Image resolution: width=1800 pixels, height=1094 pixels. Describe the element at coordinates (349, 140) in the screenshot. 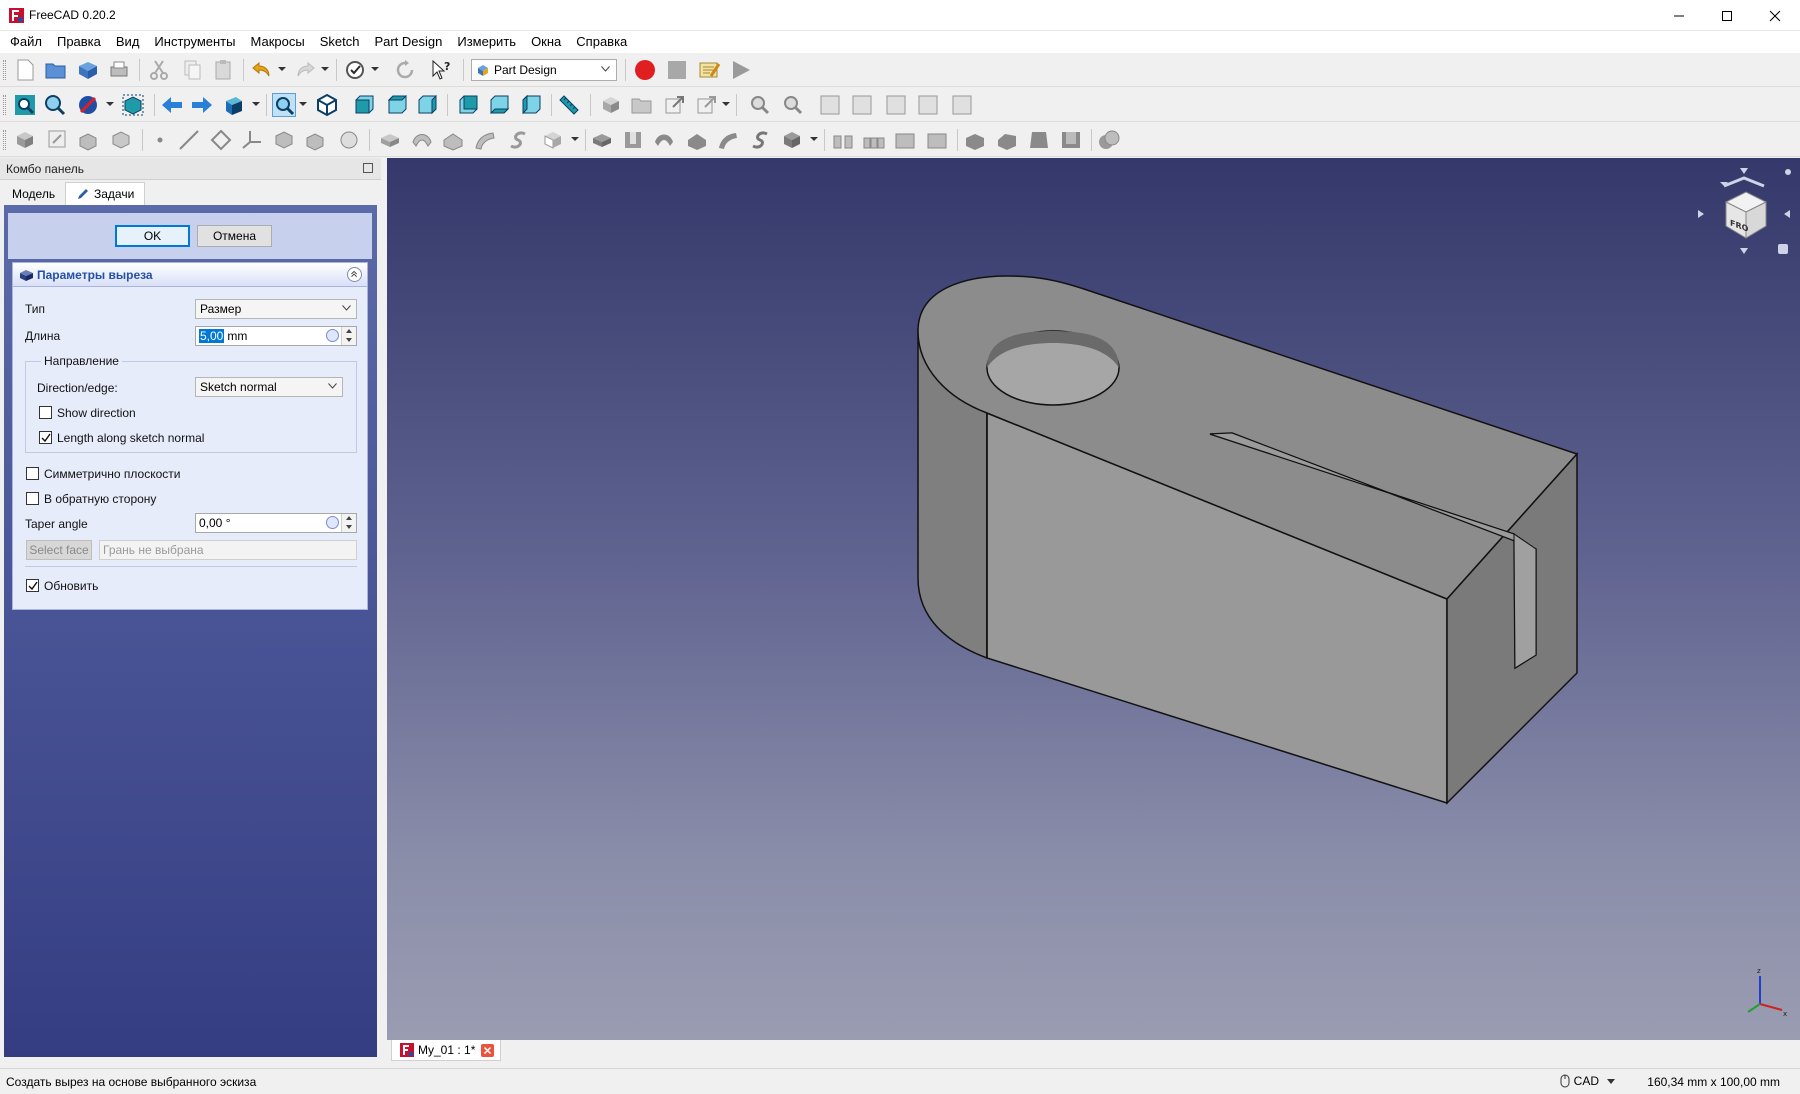

I see `sketch-on-plane-button` at that location.